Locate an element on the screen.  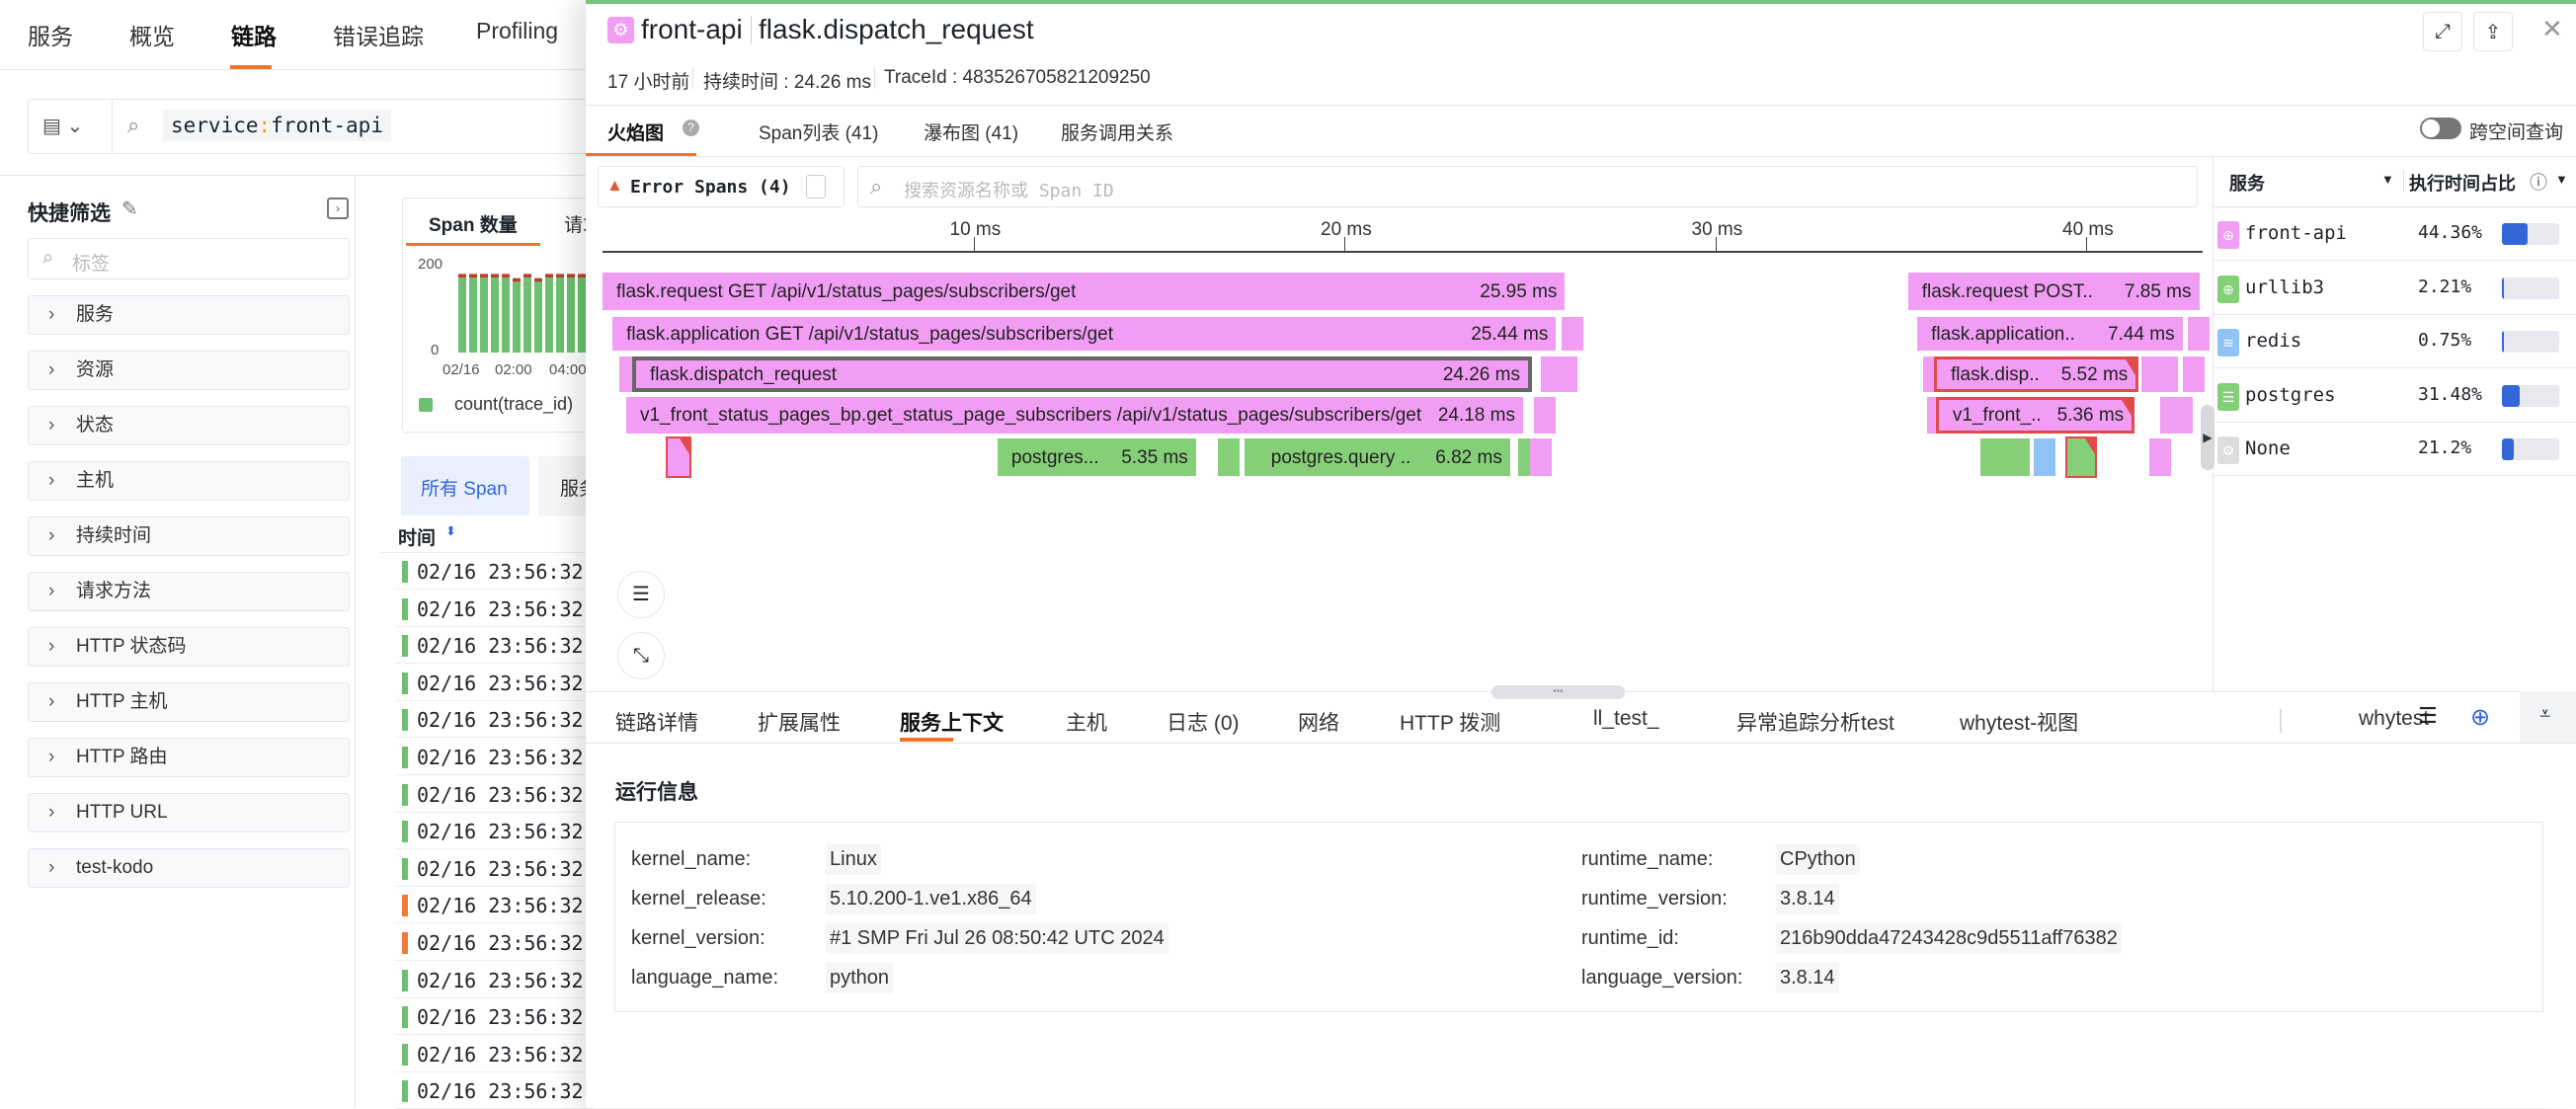
quick-filter-item: › 持续时间 is located at coordinates (189, 536).